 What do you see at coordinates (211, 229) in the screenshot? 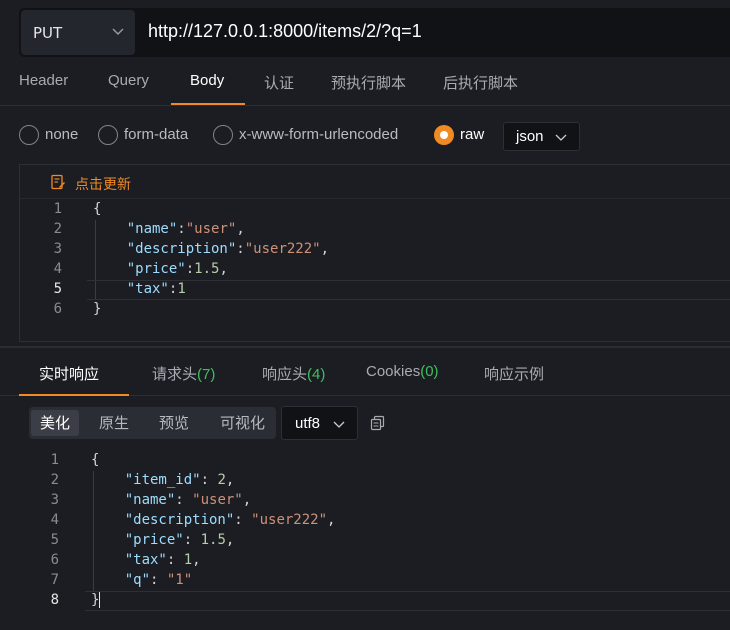
I see `code-token: "user"` at bounding box center [211, 229].